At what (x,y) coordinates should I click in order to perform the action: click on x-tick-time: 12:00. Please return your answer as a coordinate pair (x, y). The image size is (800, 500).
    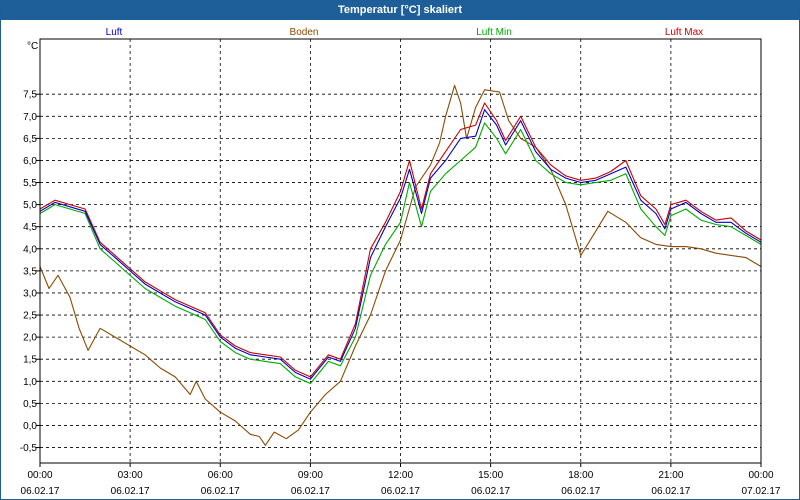
    Looking at the image, I should click on (400, 475).